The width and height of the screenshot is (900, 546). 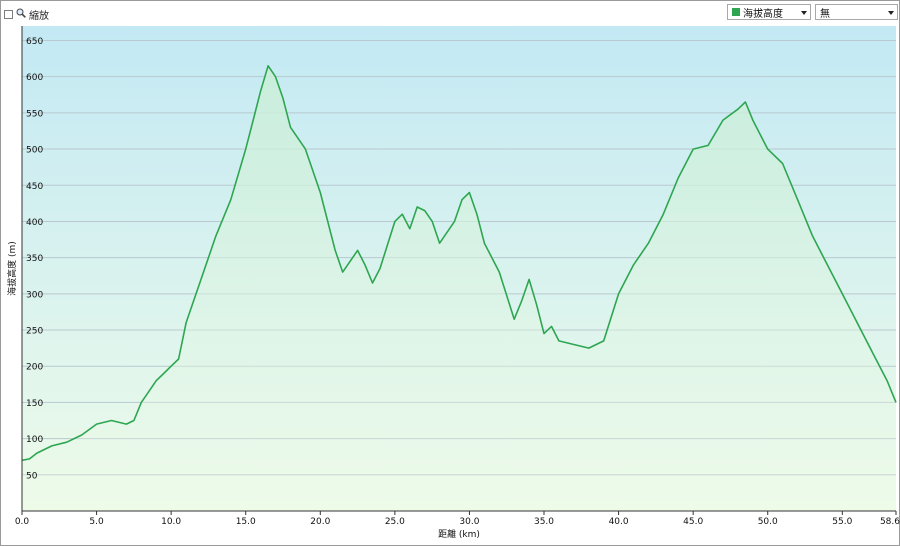 I want to click on x-tick-label: 40.0, so click(x=619, y=522).